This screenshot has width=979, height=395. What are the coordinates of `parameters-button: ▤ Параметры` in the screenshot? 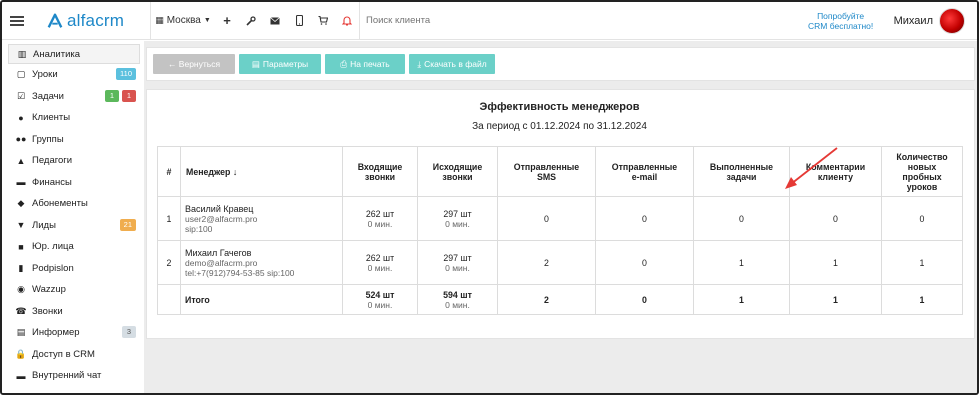 It's located at (280, 64).